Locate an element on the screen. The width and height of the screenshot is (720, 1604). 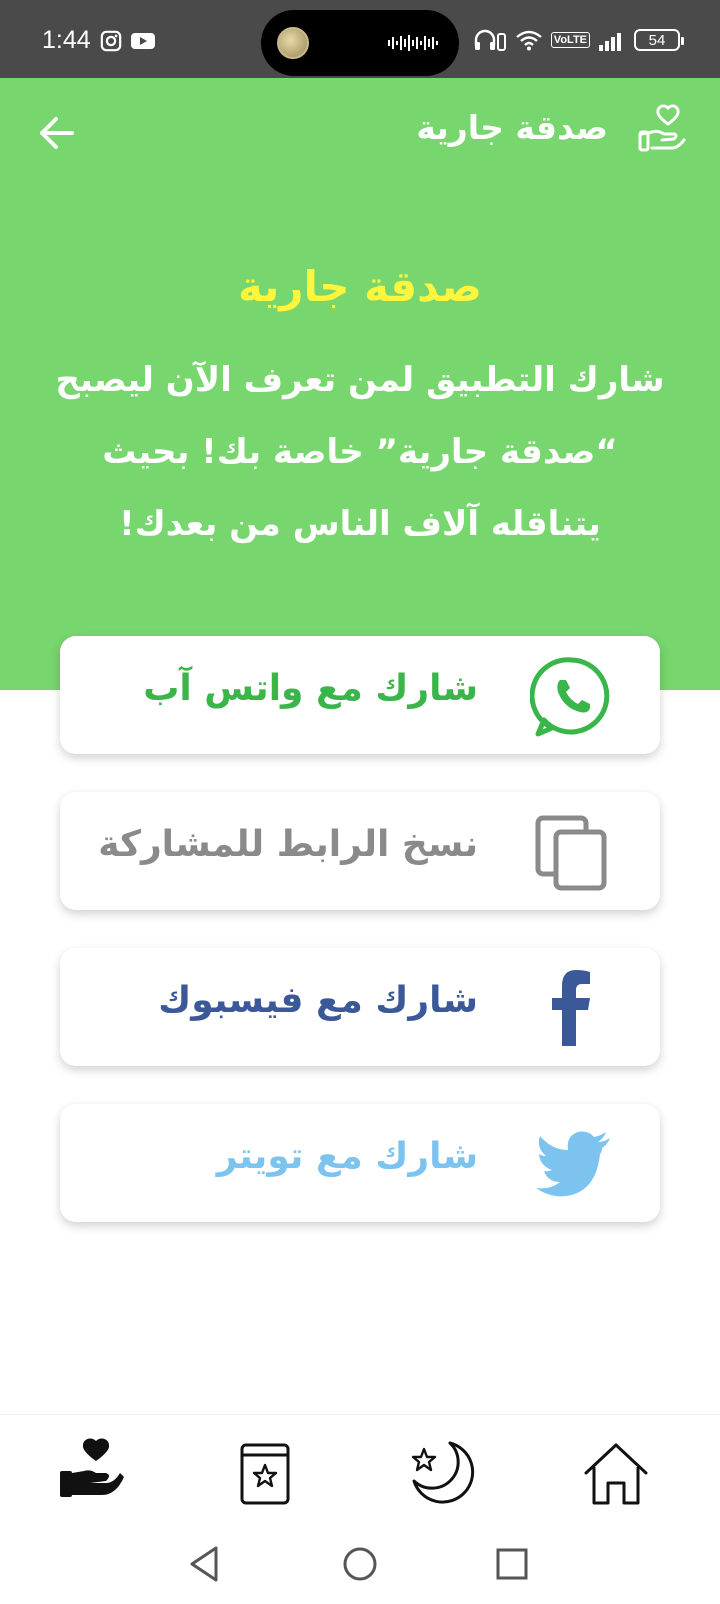
headphones-icon is located at coordinates (490, 40).